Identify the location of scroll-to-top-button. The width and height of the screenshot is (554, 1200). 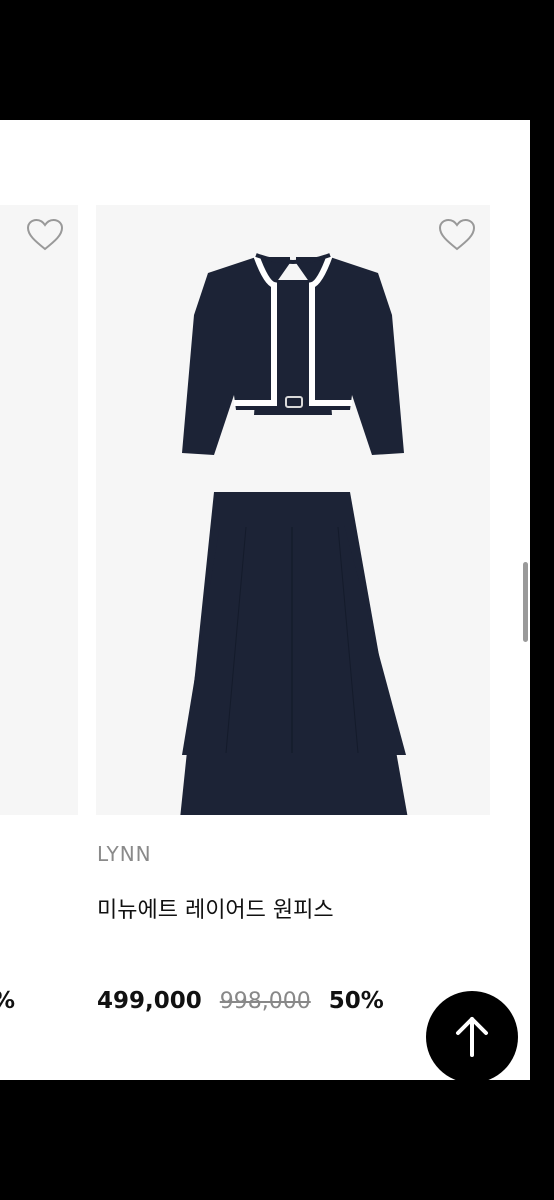
(472, 1035).